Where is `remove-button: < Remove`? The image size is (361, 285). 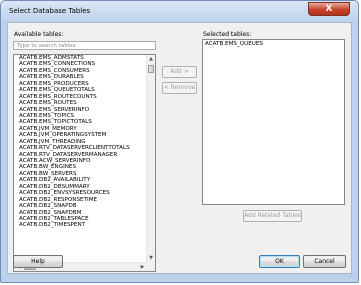
remove-button: < Remove is located at coordinates (179, 88).